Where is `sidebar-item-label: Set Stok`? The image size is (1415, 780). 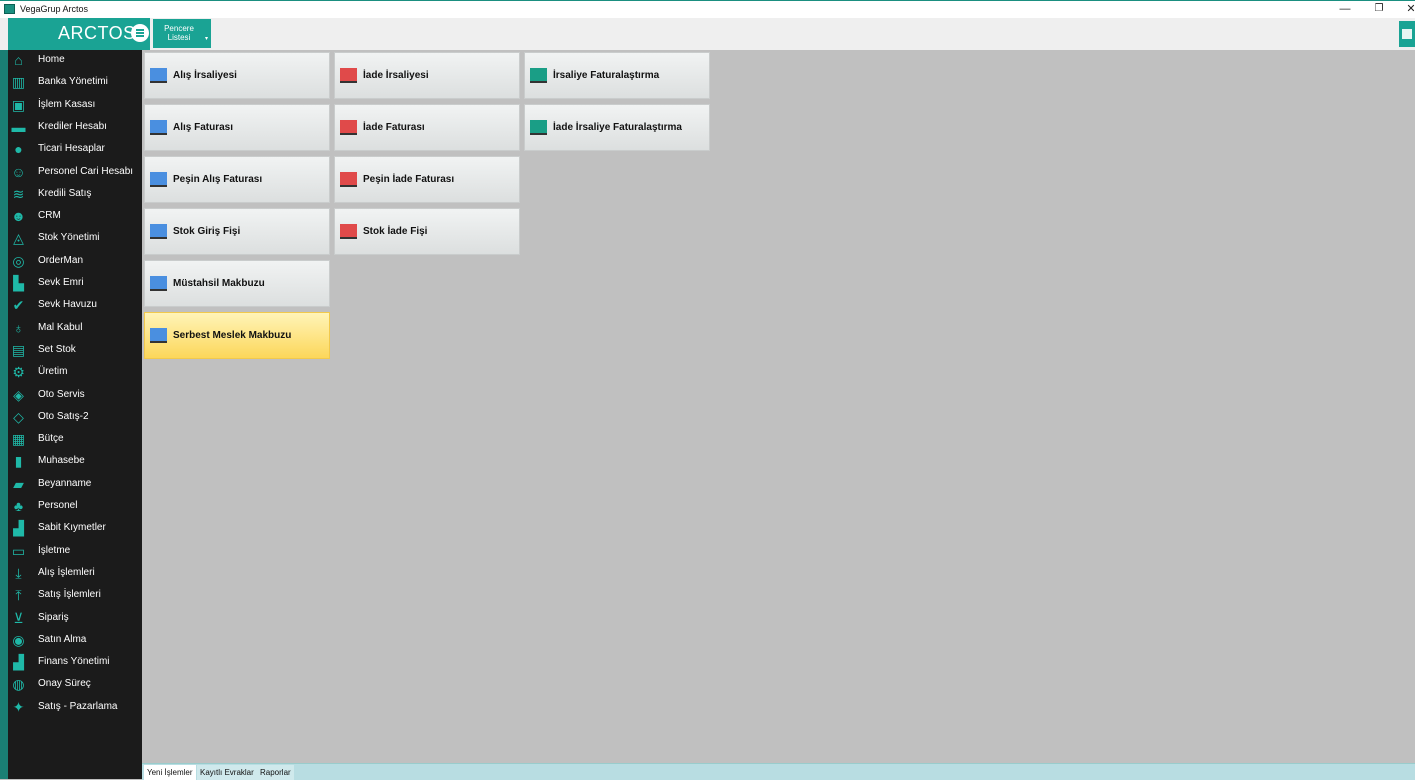
sidebar-item-label: Set Stok is located at coordinates (57, 349).